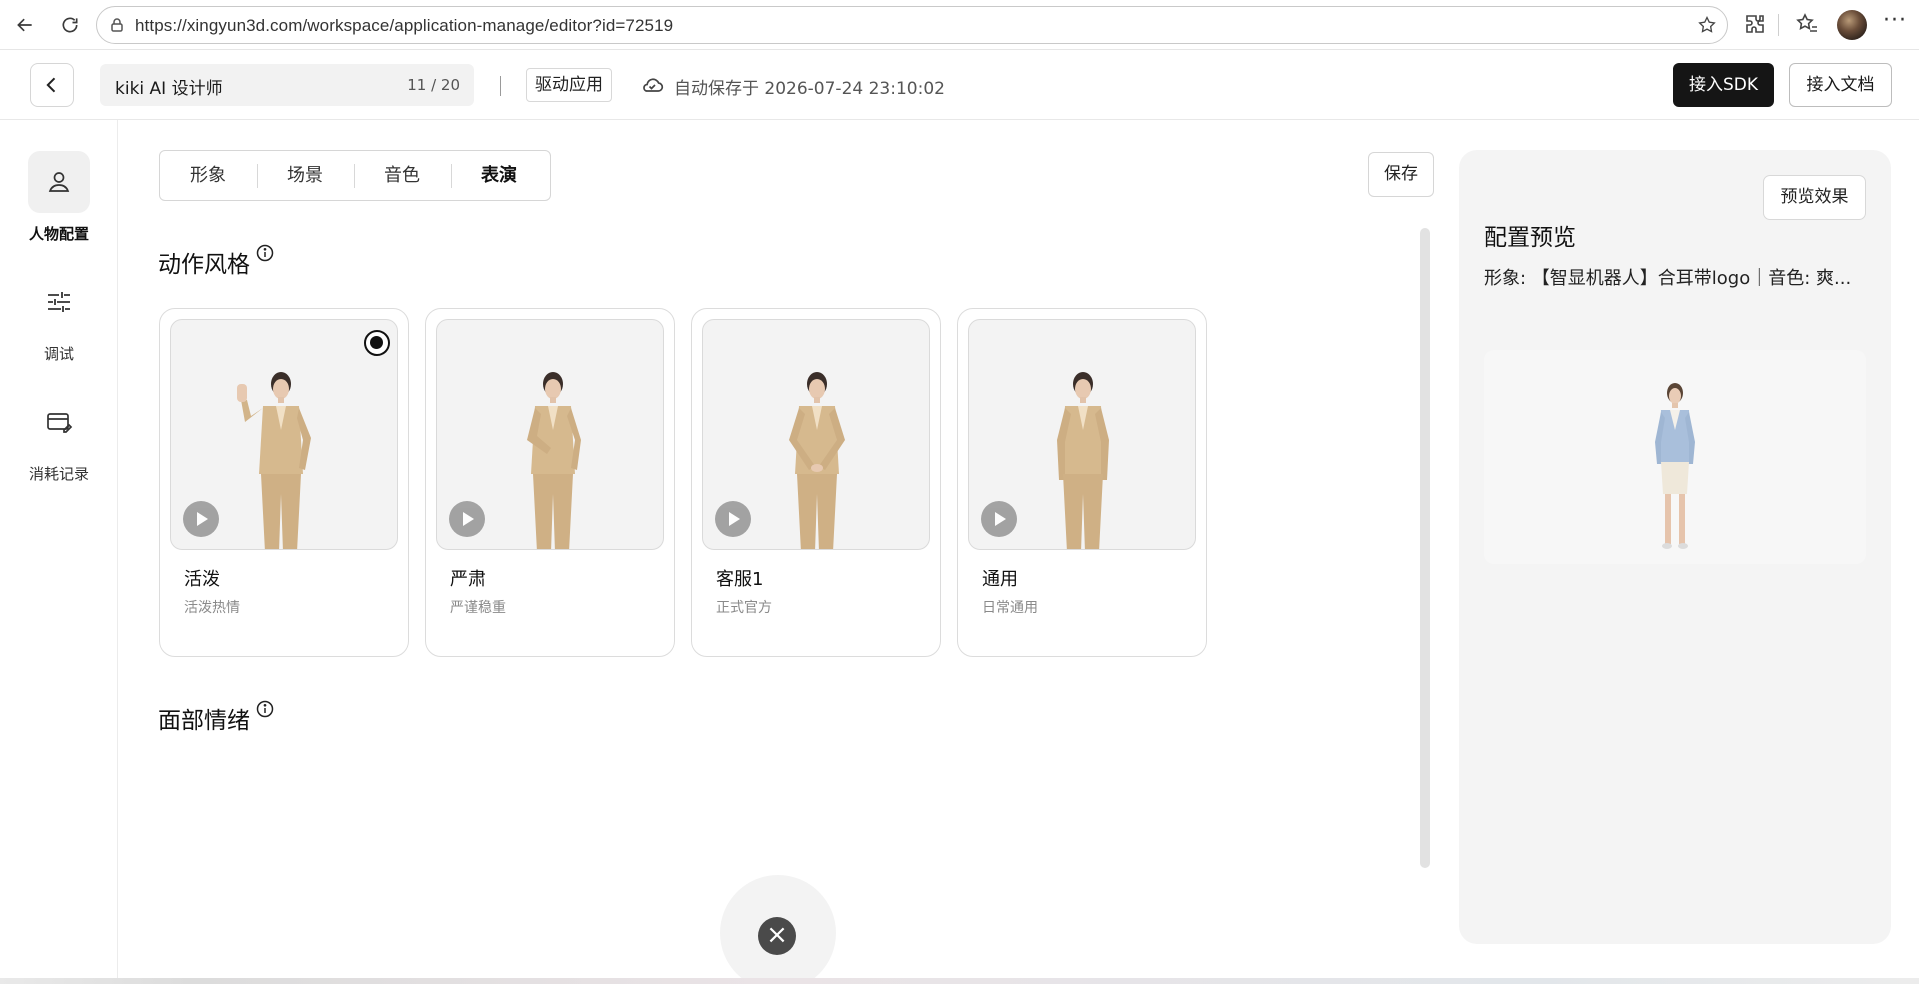  I want to click on sidebar-item-label: 消耗记录, so click(58, 474).